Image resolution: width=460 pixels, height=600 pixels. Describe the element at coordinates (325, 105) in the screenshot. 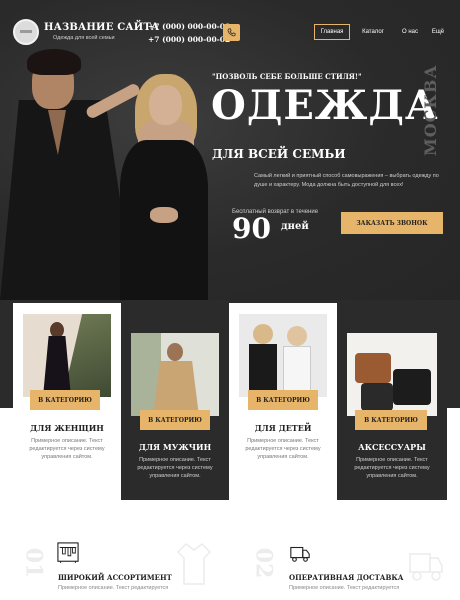

I see `hero-headline: ОДЕЖДА` at that location.